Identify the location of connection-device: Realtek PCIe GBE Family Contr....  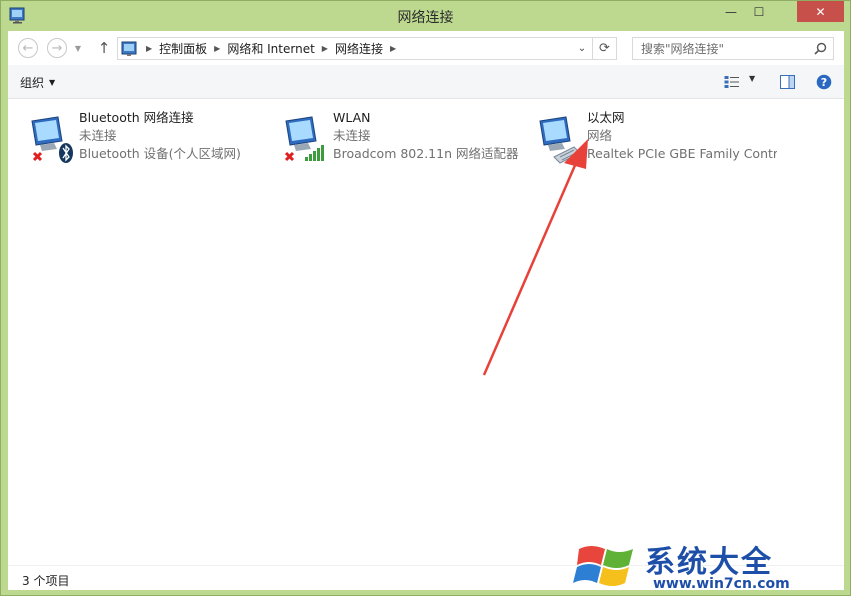
(682, 153).